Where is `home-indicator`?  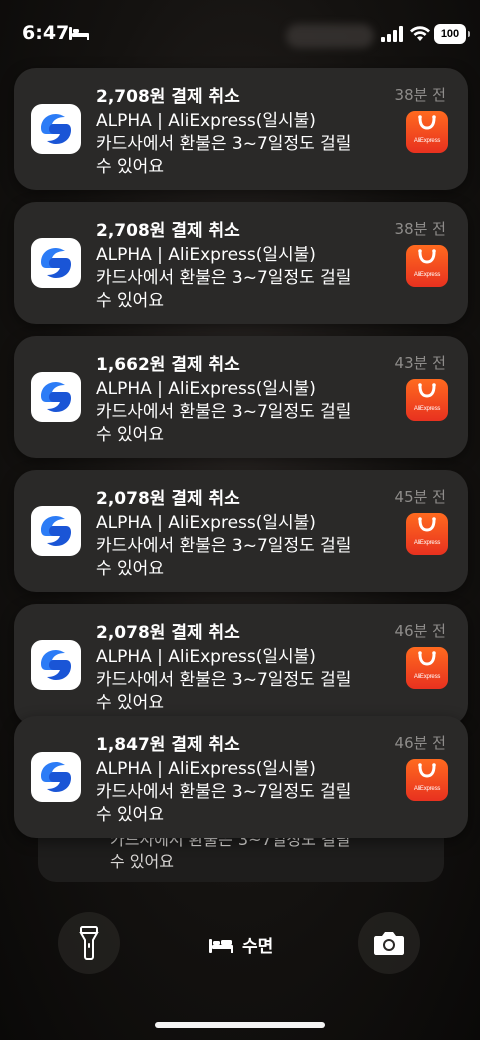
home-indicator is located at coordinates (240, 1025).